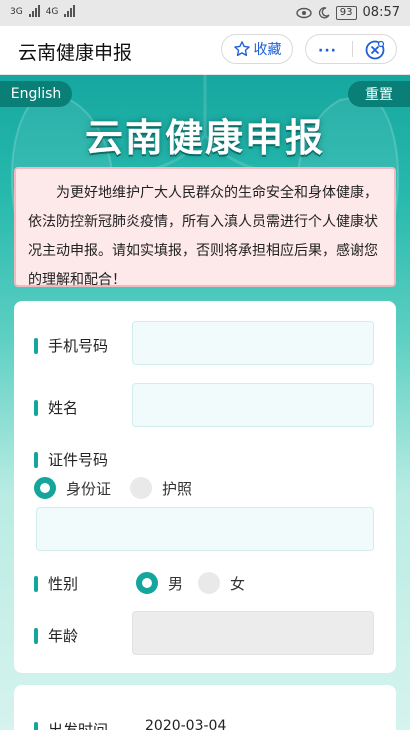  I want to click on radio-female: 女, so click(221, 583).